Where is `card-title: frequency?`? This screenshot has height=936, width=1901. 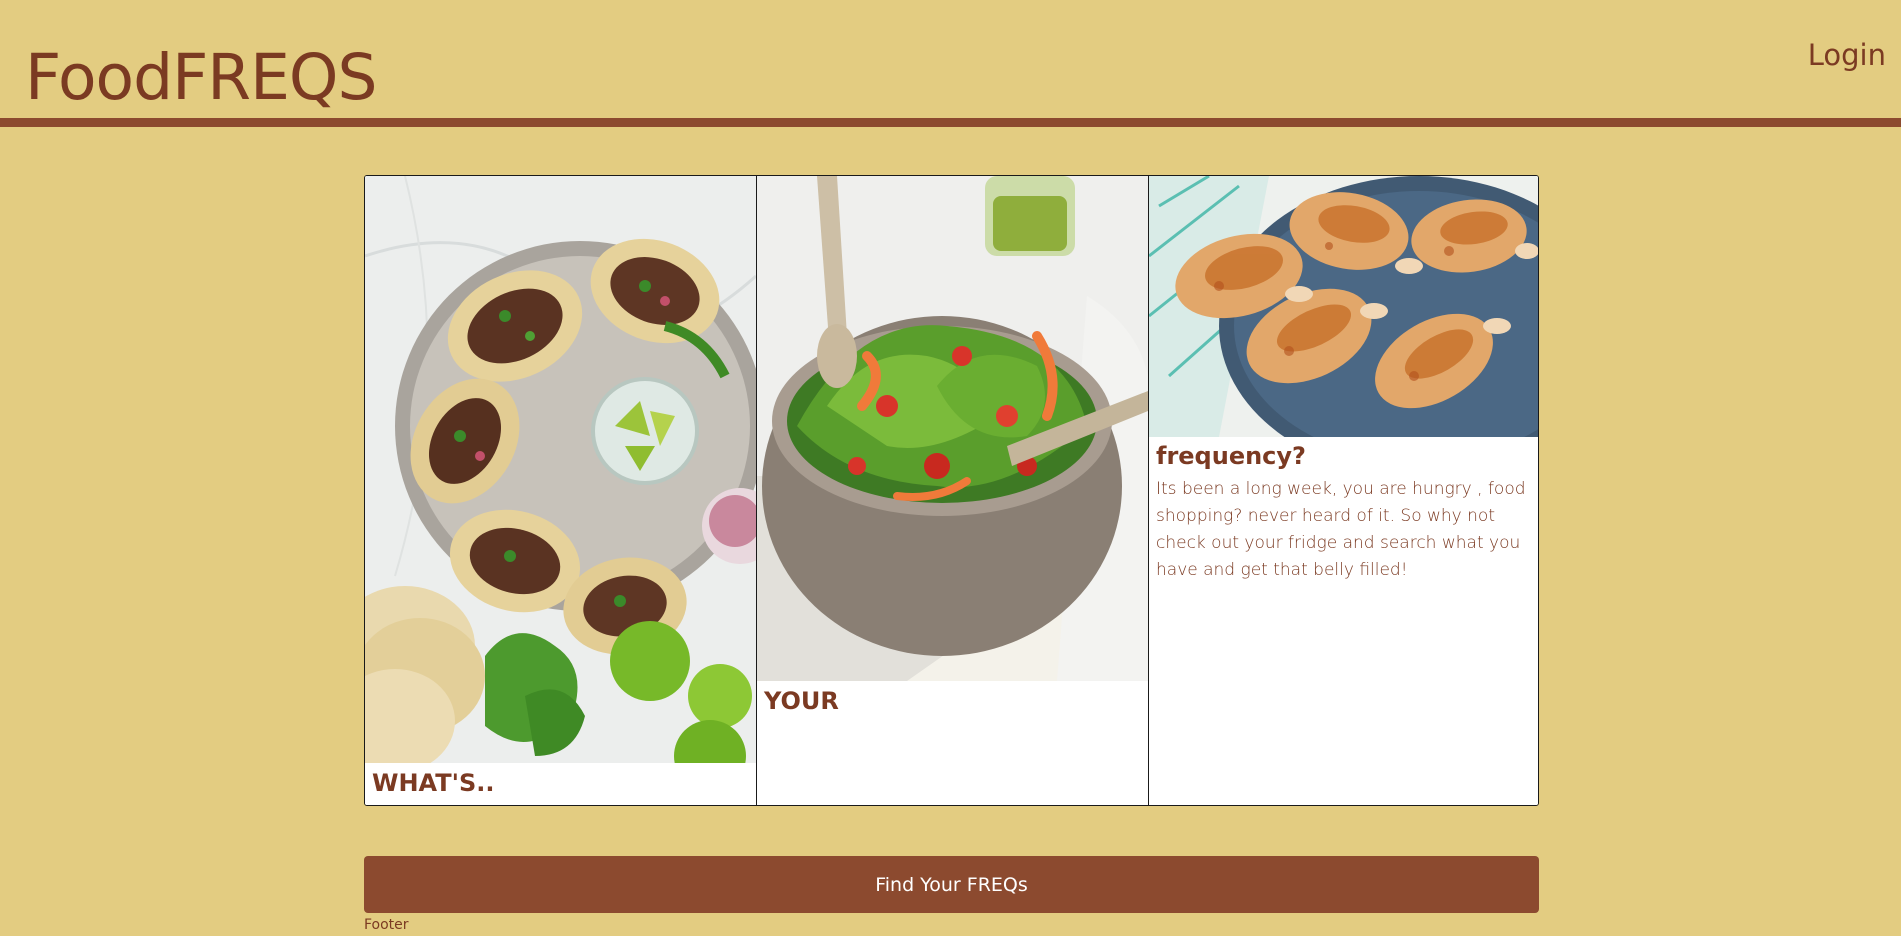 card-title: frequency? is located at coordinates (1231, 456).